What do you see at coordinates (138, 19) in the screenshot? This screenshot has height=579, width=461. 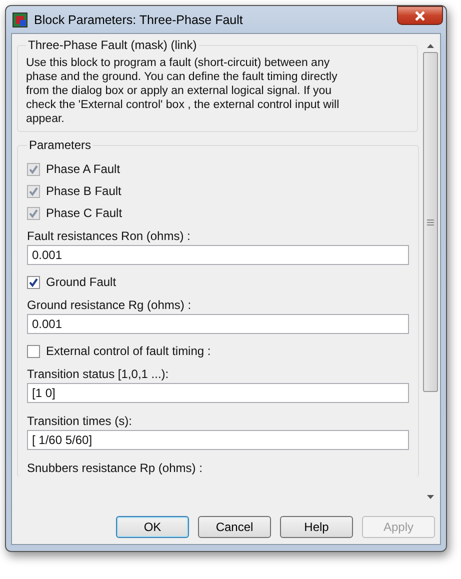 I see `window-title: Block Parameters: Three-Phase Fault` at bounding box center [138, 19].